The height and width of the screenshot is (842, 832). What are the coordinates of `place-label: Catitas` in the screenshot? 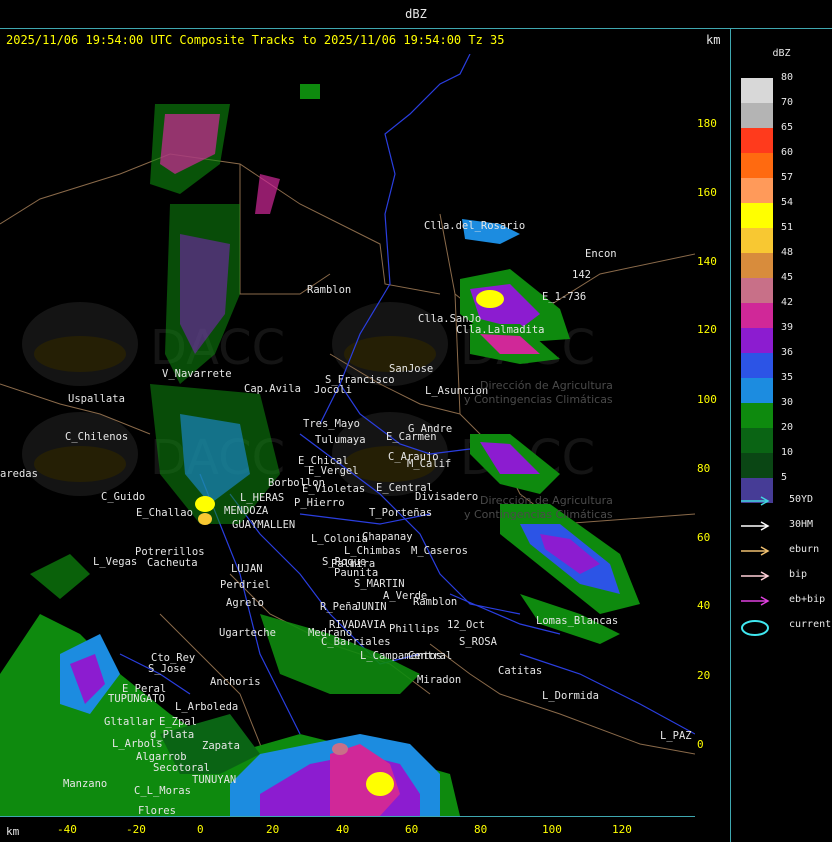 It's located at (520, 671).